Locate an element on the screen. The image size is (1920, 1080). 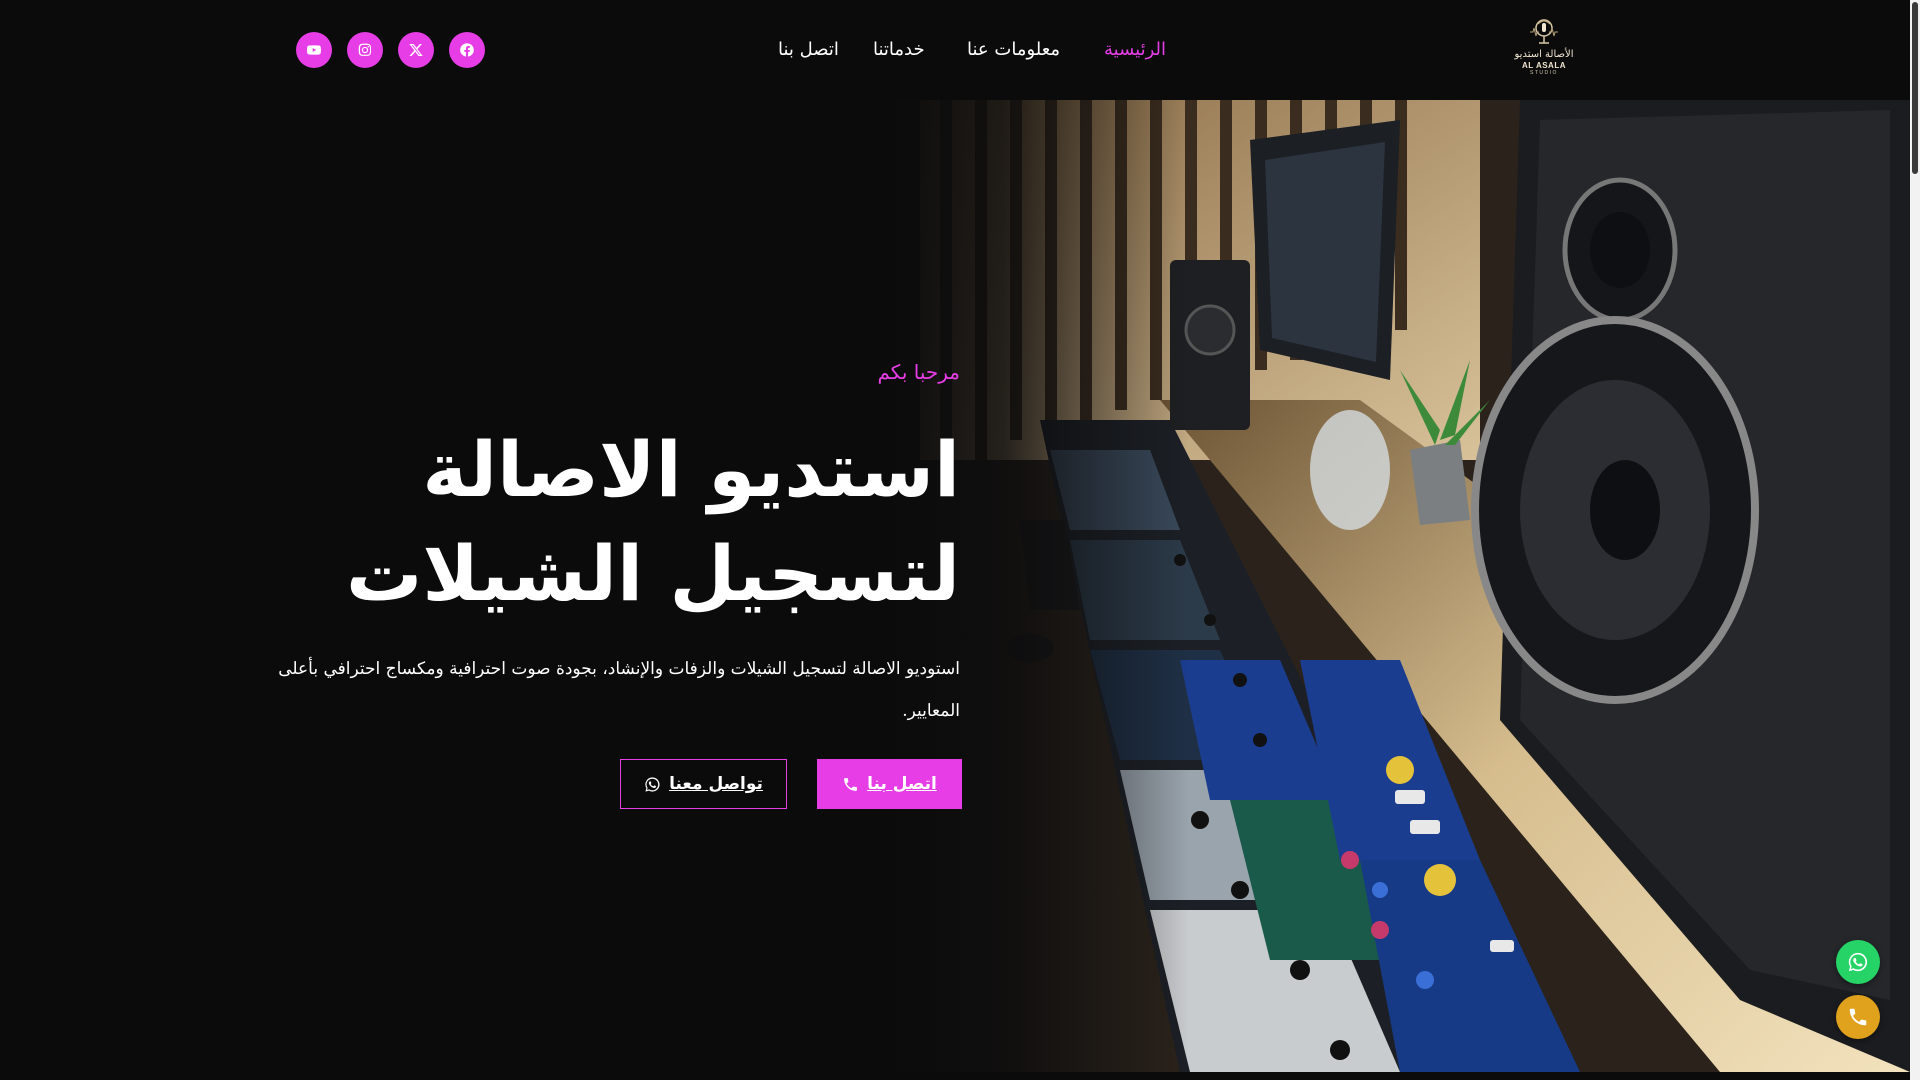
nav-about: معلومات عنا is located at coordinates (1013, 50).